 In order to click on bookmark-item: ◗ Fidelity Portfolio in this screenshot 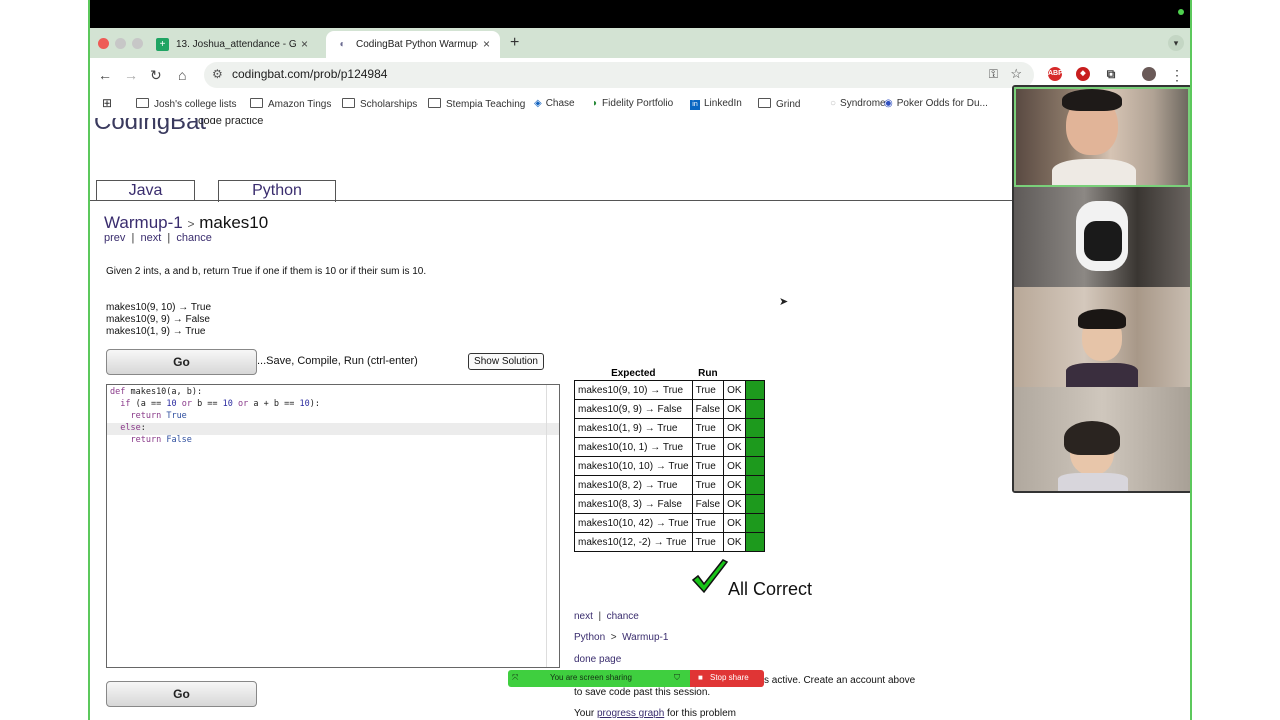, I will do `click(632, 103)`.